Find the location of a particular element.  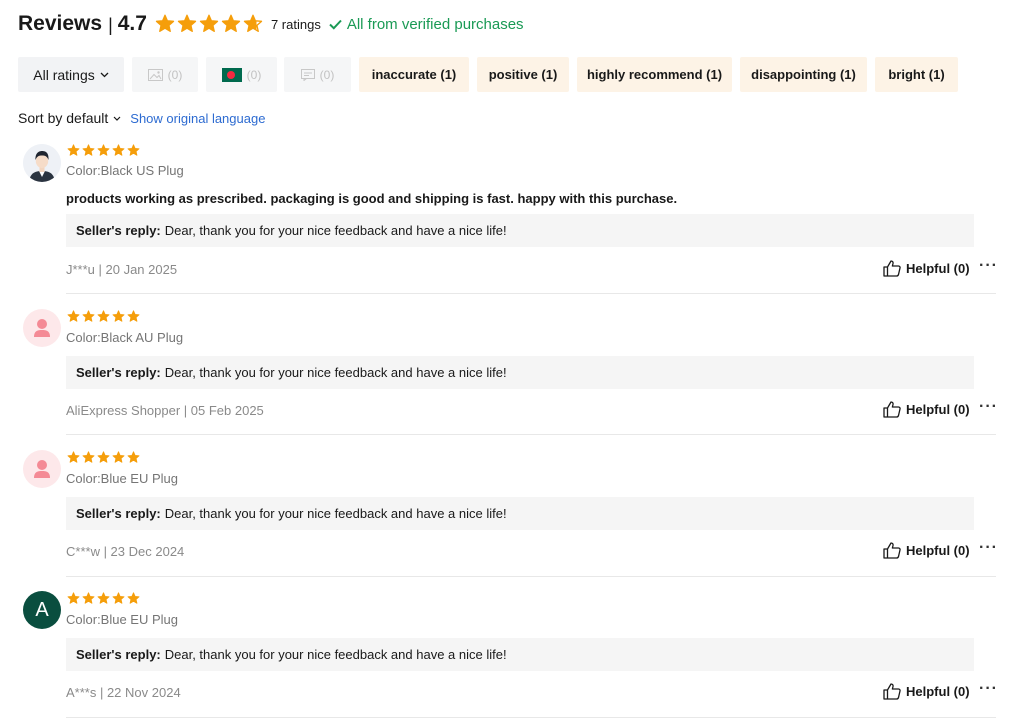

bangladesh-flag-icon is located at coordinates (231, 74).